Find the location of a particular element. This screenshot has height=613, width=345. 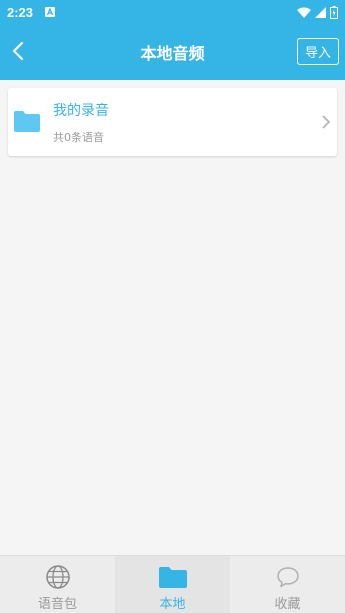

folder-count: 共0条语音 is located at coordinates (78, 137).